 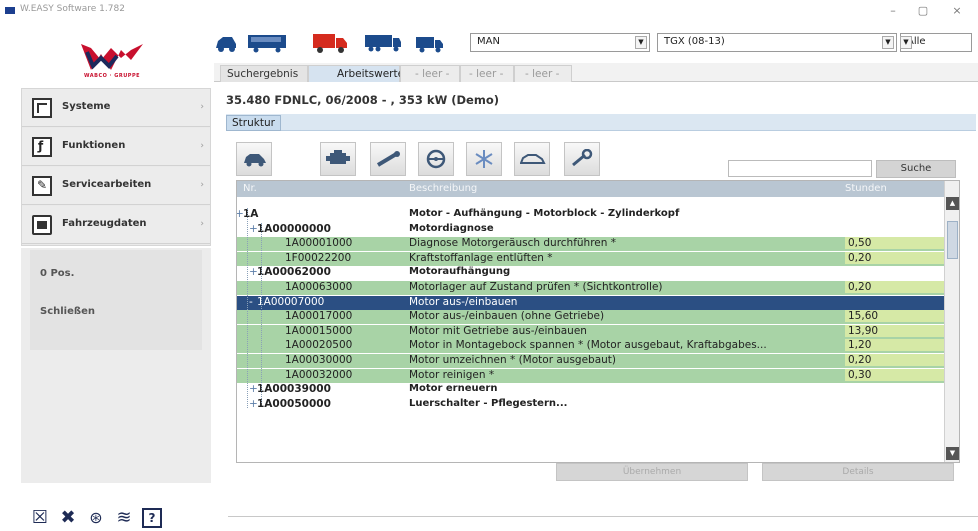 What do you see at coordinates (591, 273) in the screenshot?
I see `table-row: +1A00062000 Motoraufhängung` at bounding box center [591, 273].